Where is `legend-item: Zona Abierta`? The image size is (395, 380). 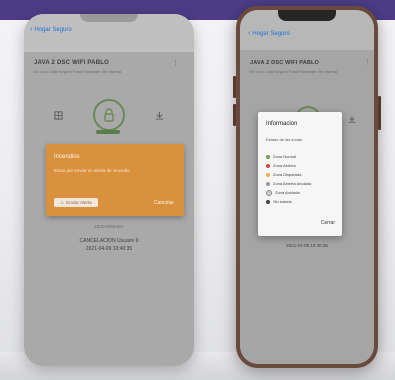 legend-item: Zona Abierta is located at coordinates (288, 165).